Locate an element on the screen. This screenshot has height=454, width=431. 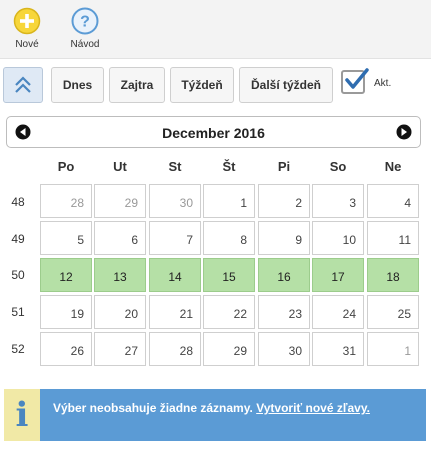
month-title: December 2016 is located at coordinates (213, 133).